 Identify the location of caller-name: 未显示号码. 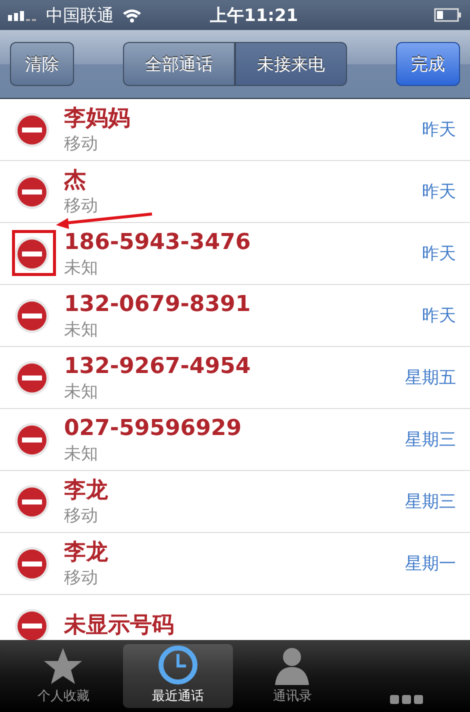
(119, 626).